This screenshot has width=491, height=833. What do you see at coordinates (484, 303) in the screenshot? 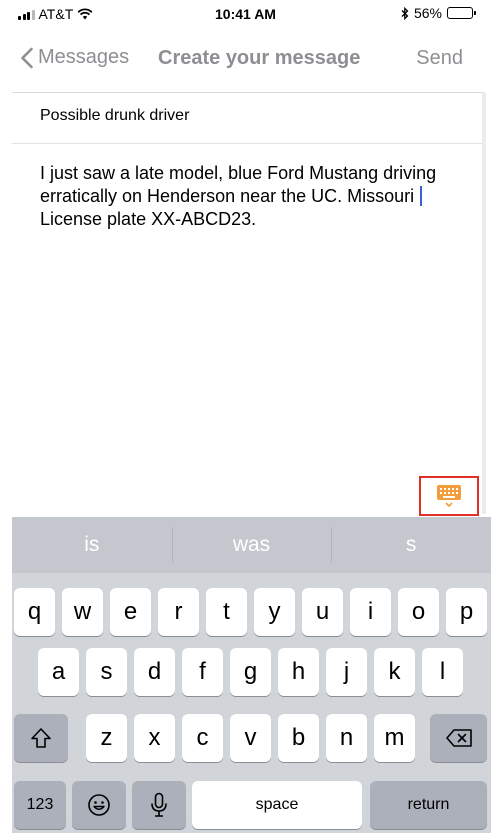
I see `scroll-edge` at bounding box center [484, 303].